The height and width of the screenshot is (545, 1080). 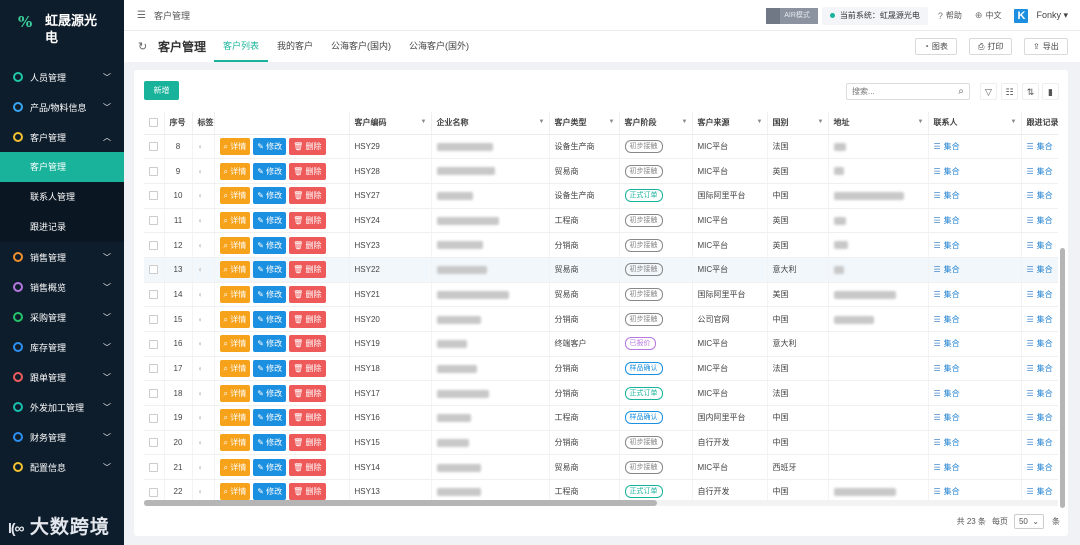 What do you see at coordinates (62, 137) in the screenshot?
I see `sidebar-item-2: 客户管理 ︿` at bounding box center [62, 137].